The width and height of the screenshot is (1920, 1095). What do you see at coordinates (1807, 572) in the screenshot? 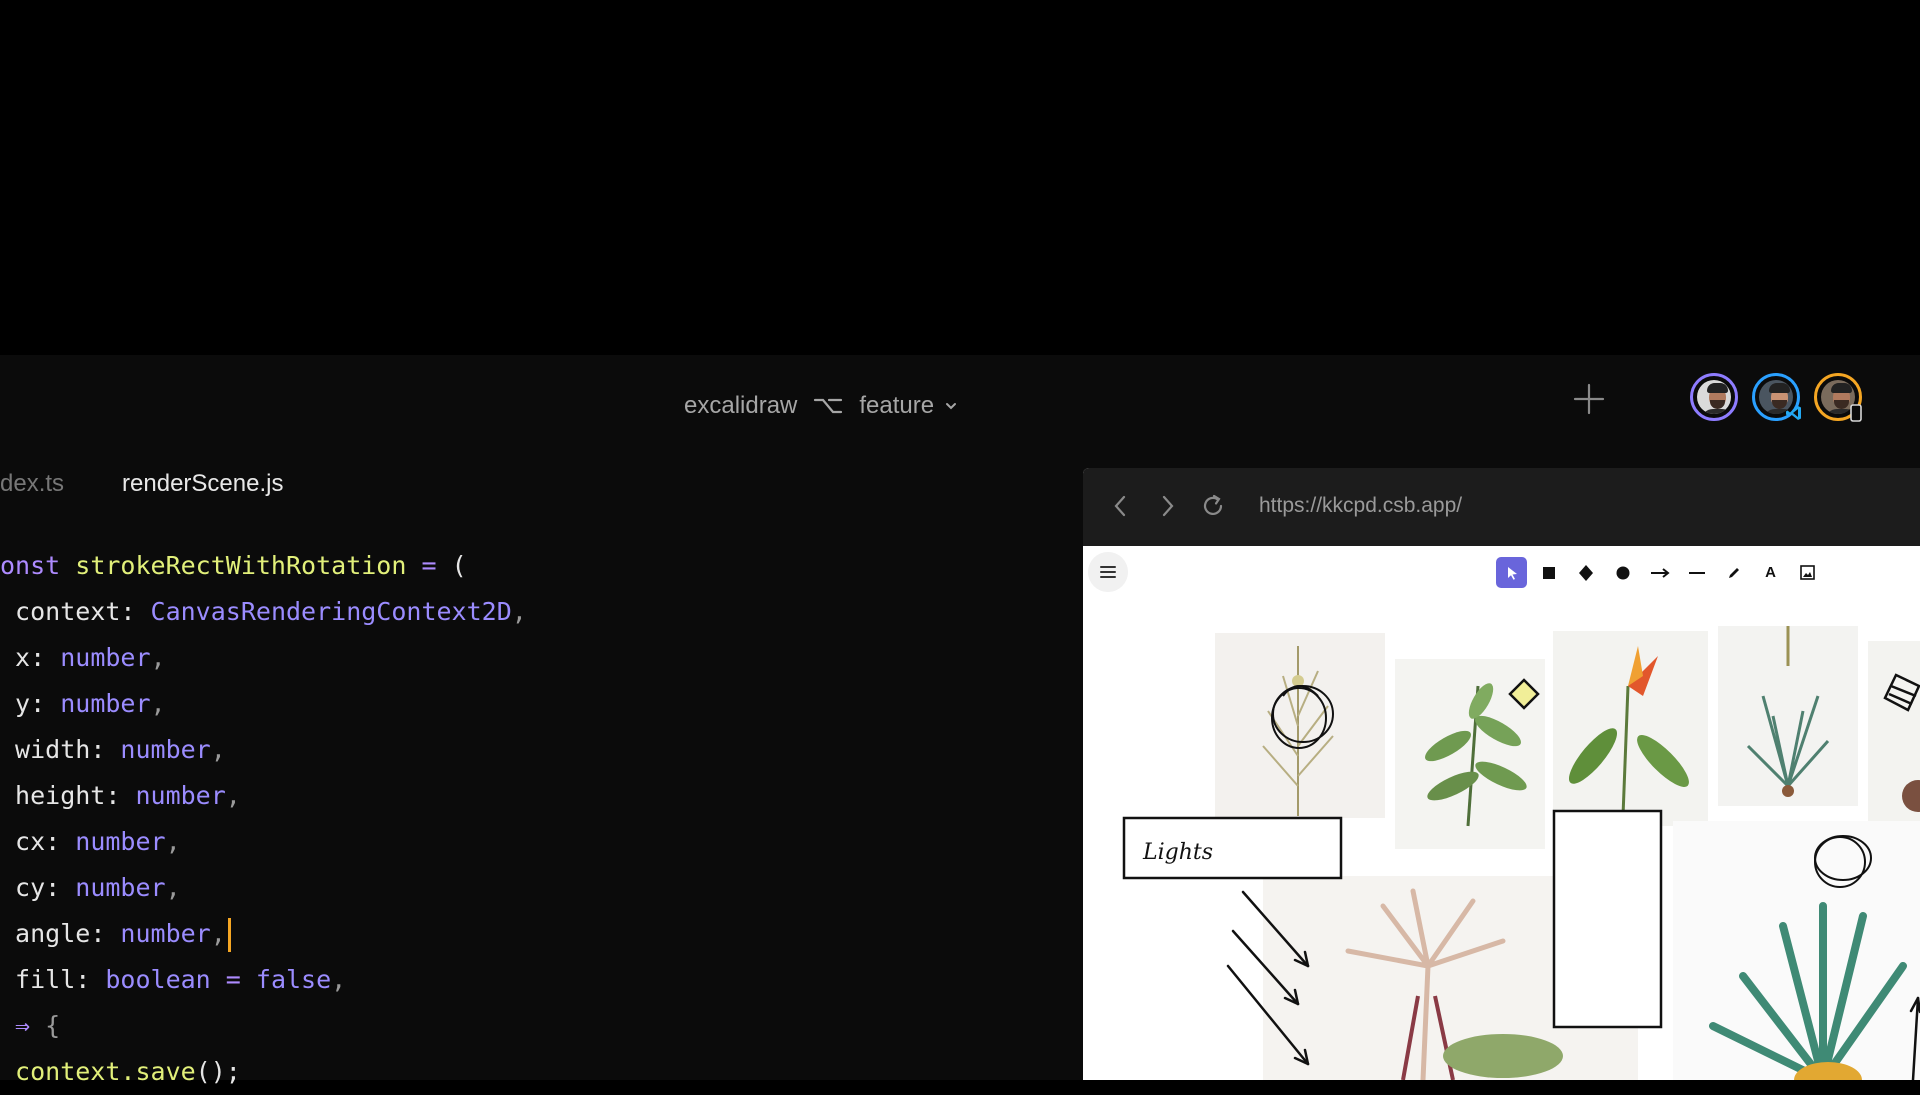
I see `image-tool-icon` at bounding box center [1807, 572].